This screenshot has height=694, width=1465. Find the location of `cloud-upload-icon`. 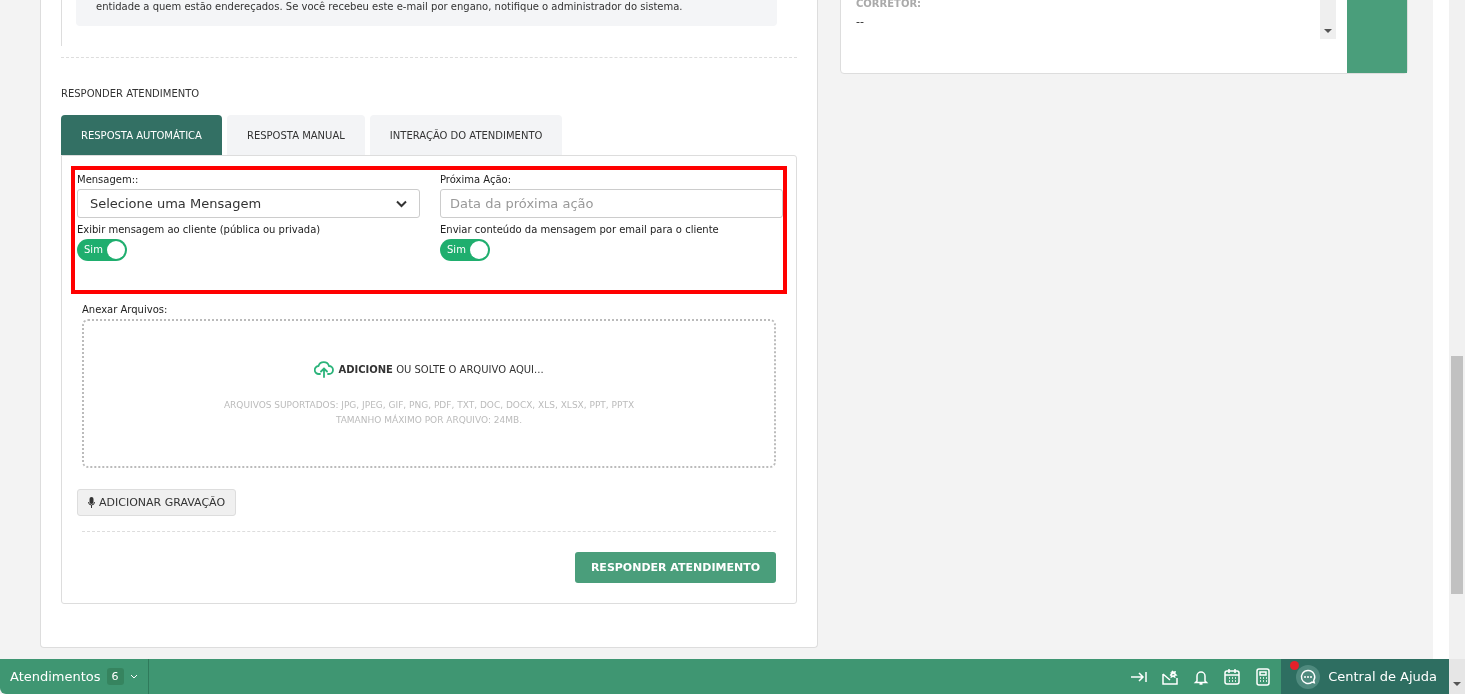

cloud-upload-icon is located at coordinates (324, 369).